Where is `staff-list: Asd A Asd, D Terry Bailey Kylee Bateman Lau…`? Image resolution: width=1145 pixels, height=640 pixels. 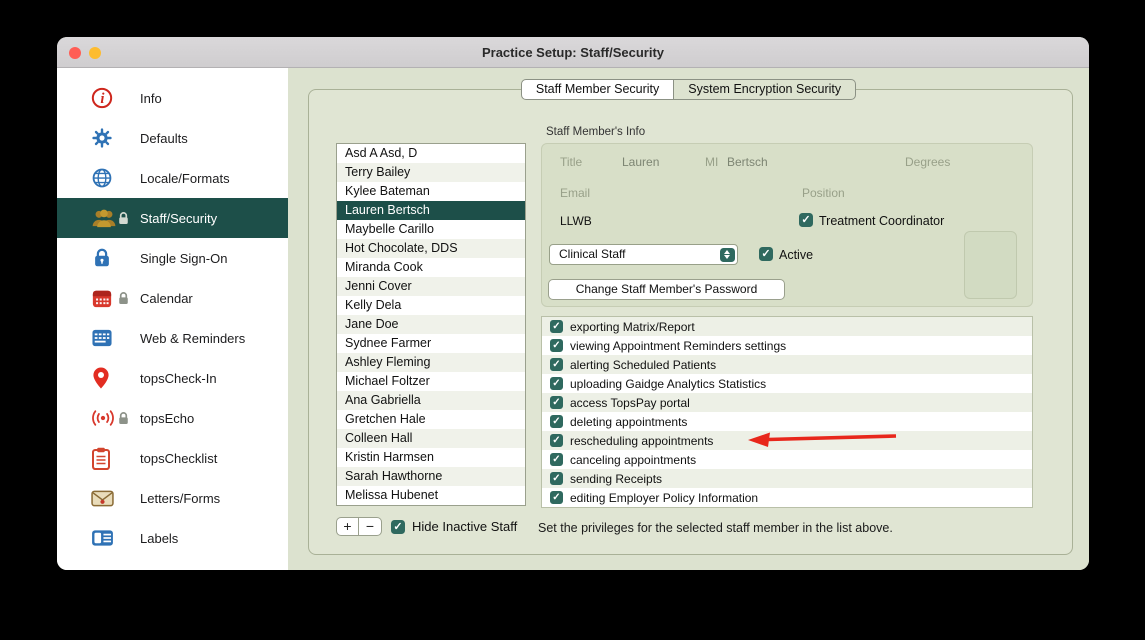 staff-list: Asd A Asd, D Terry Bailey Kylee Bateman Lau… is located at coordinates (431, 324).